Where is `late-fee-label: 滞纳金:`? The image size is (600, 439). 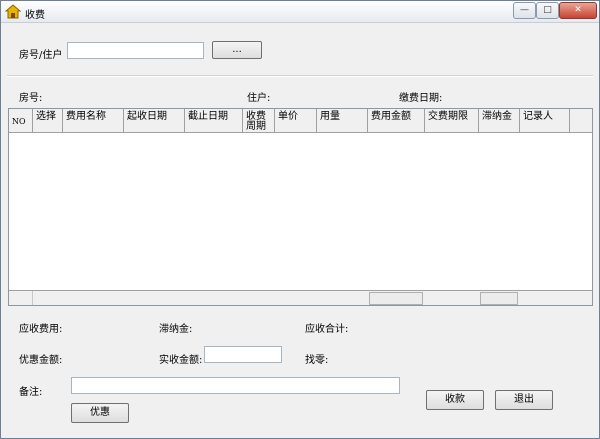
late-fee-label: 滞纳金: is located at coordinates (176, 329).